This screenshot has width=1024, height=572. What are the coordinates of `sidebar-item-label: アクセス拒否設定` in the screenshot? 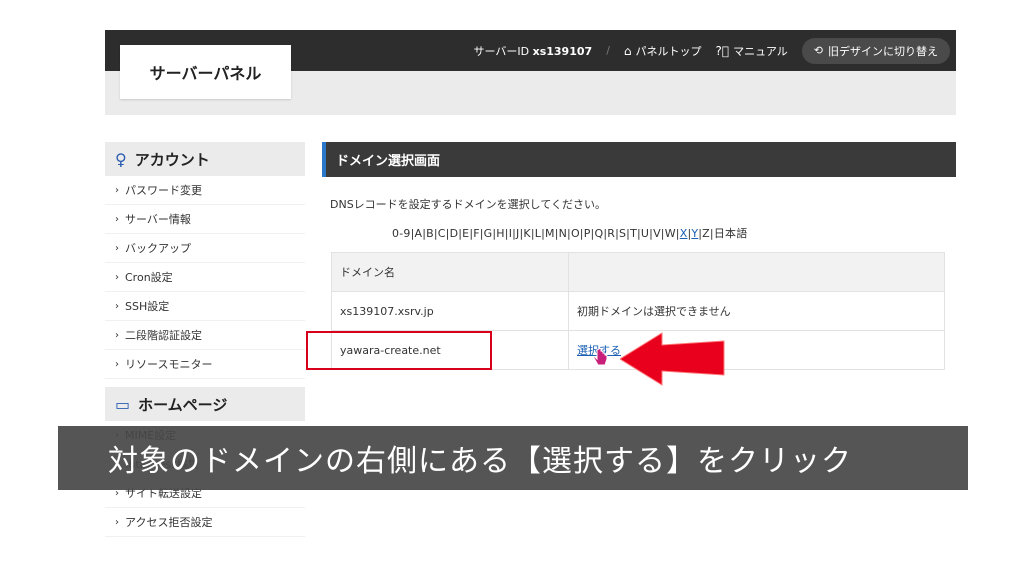 It's located at (169, 522).